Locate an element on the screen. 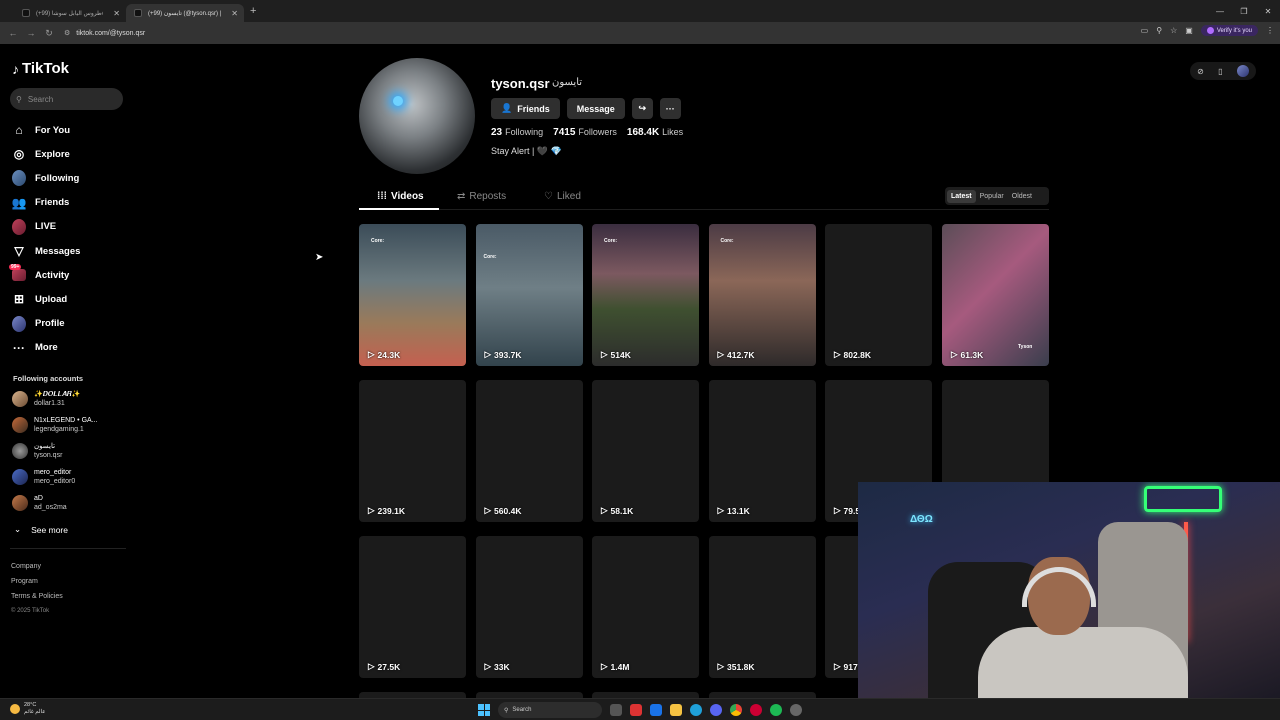 This screenshot has height=720, width=1280. settings-icon is located at coordinates (796, 710).